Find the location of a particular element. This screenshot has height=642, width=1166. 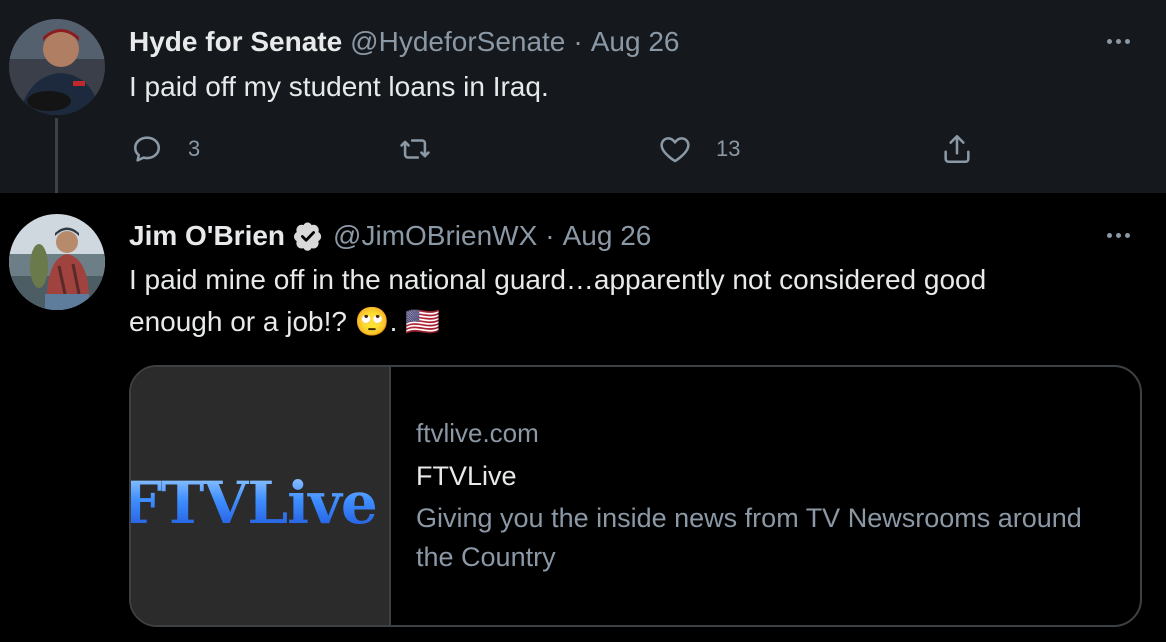

handle: @JimOBrienWX is located at coordinates (435, 236).